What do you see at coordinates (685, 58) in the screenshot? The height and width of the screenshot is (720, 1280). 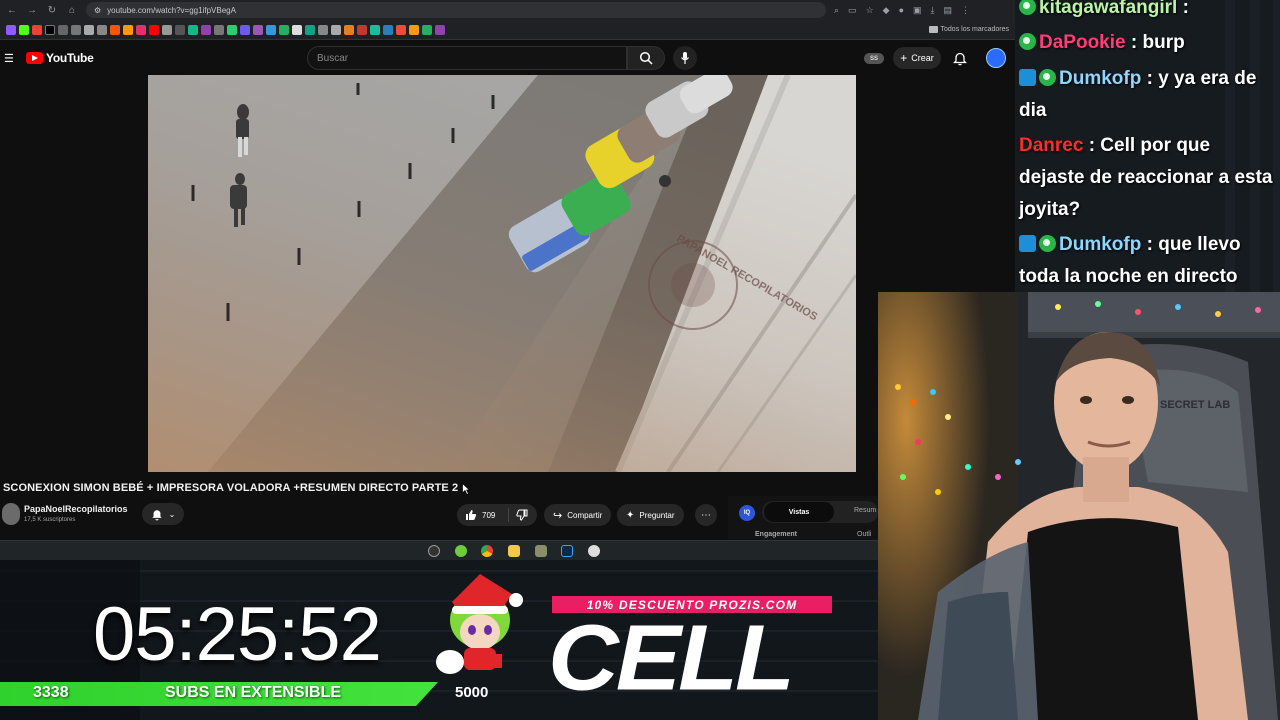 I see `voice-search-button` at bounding box center [685, 58].